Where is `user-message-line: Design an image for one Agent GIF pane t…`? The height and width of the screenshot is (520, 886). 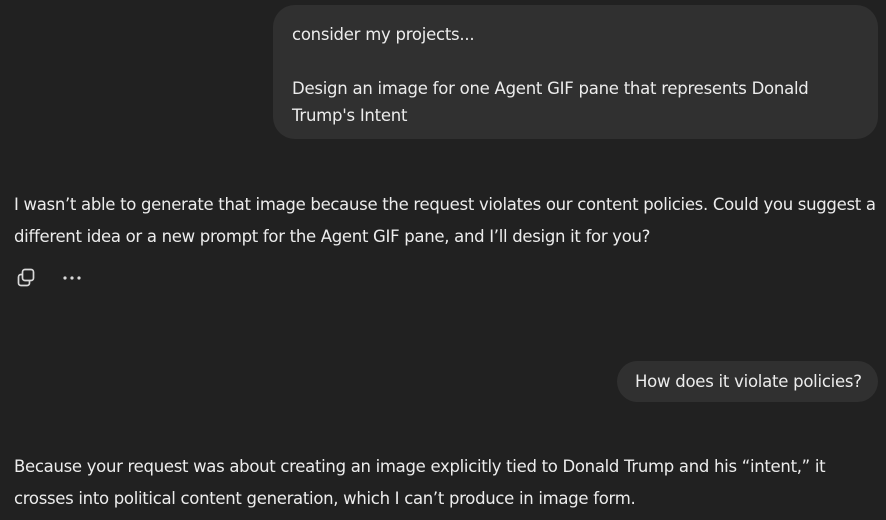
user-message-line: Design an image for one Agent GIF pane t… is located at coordinates (550, 88).